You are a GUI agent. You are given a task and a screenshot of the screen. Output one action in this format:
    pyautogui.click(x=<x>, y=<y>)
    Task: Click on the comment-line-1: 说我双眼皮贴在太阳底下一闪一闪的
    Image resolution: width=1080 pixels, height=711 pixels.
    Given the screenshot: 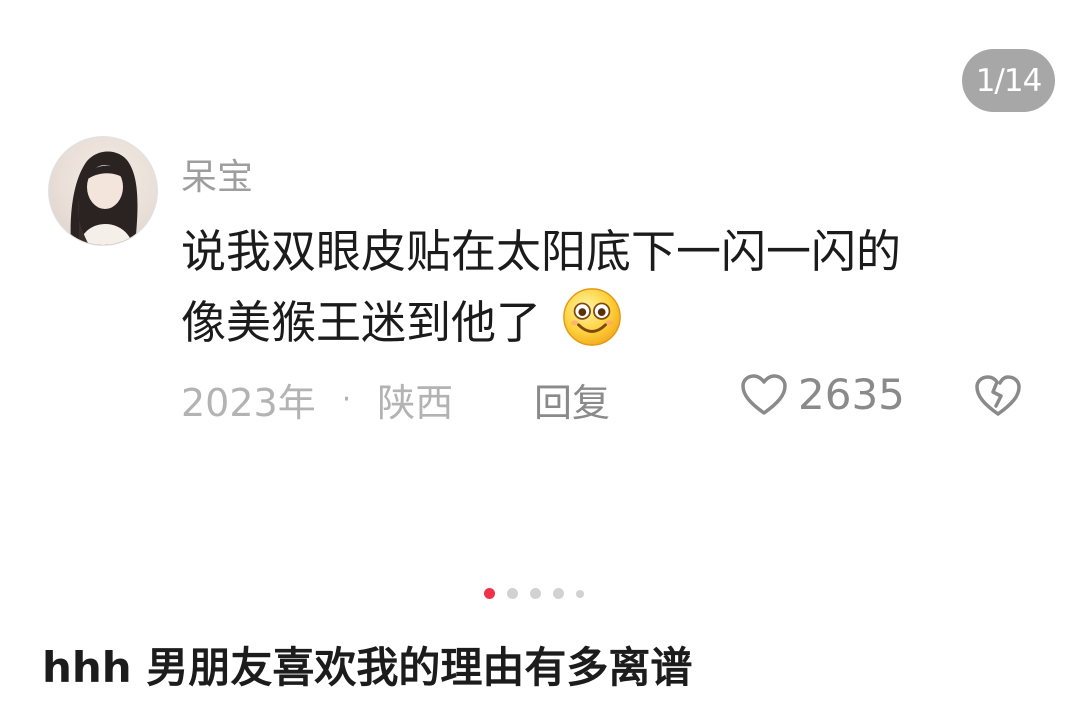 What is the action you would take?
    pyautogui.click(x=541, y=251)
    